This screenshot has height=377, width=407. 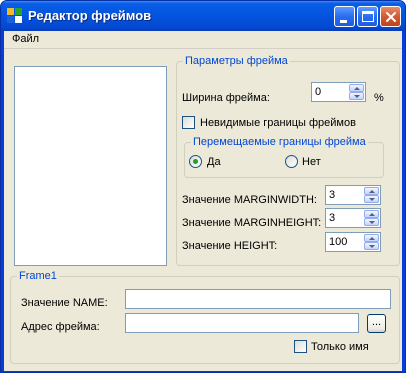 What do you see at coordinates (379, 98) in the screenshot?
I see `frame-width-unit: %` at bounding box center [379, 98].